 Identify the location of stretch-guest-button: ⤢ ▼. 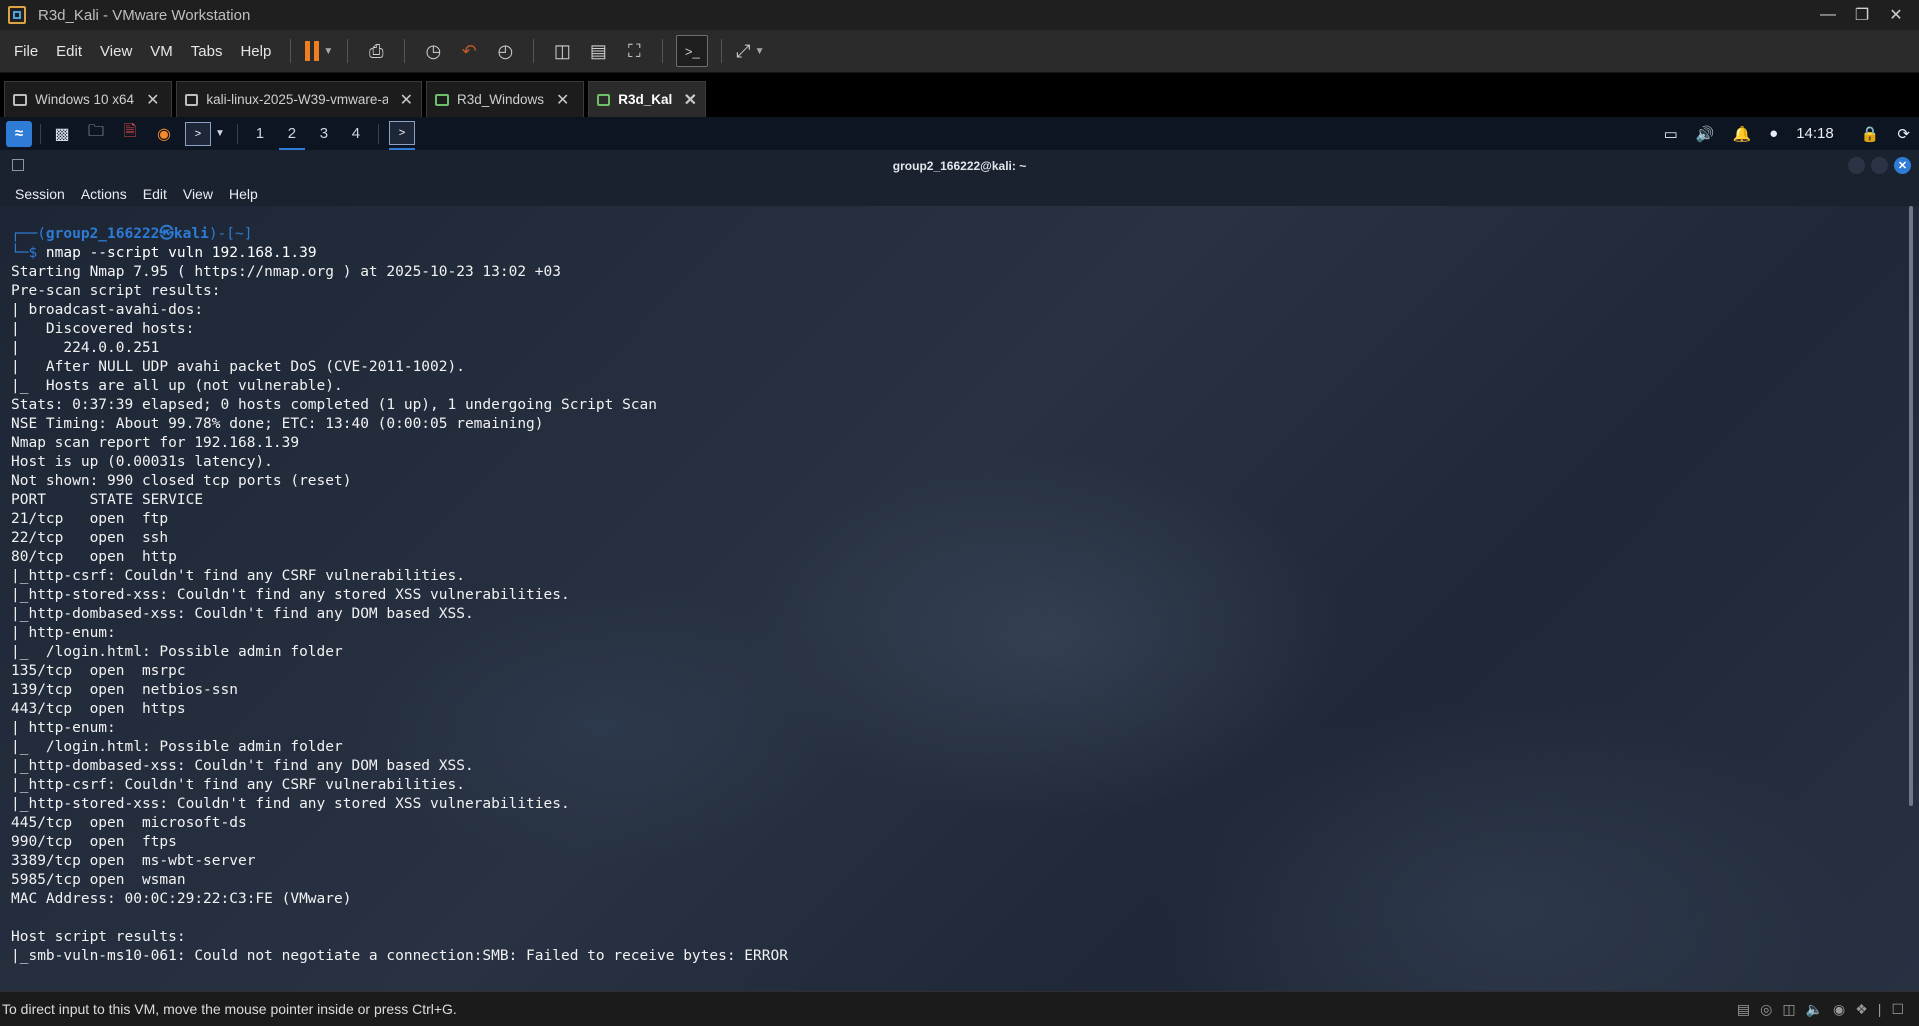
(750, 51).